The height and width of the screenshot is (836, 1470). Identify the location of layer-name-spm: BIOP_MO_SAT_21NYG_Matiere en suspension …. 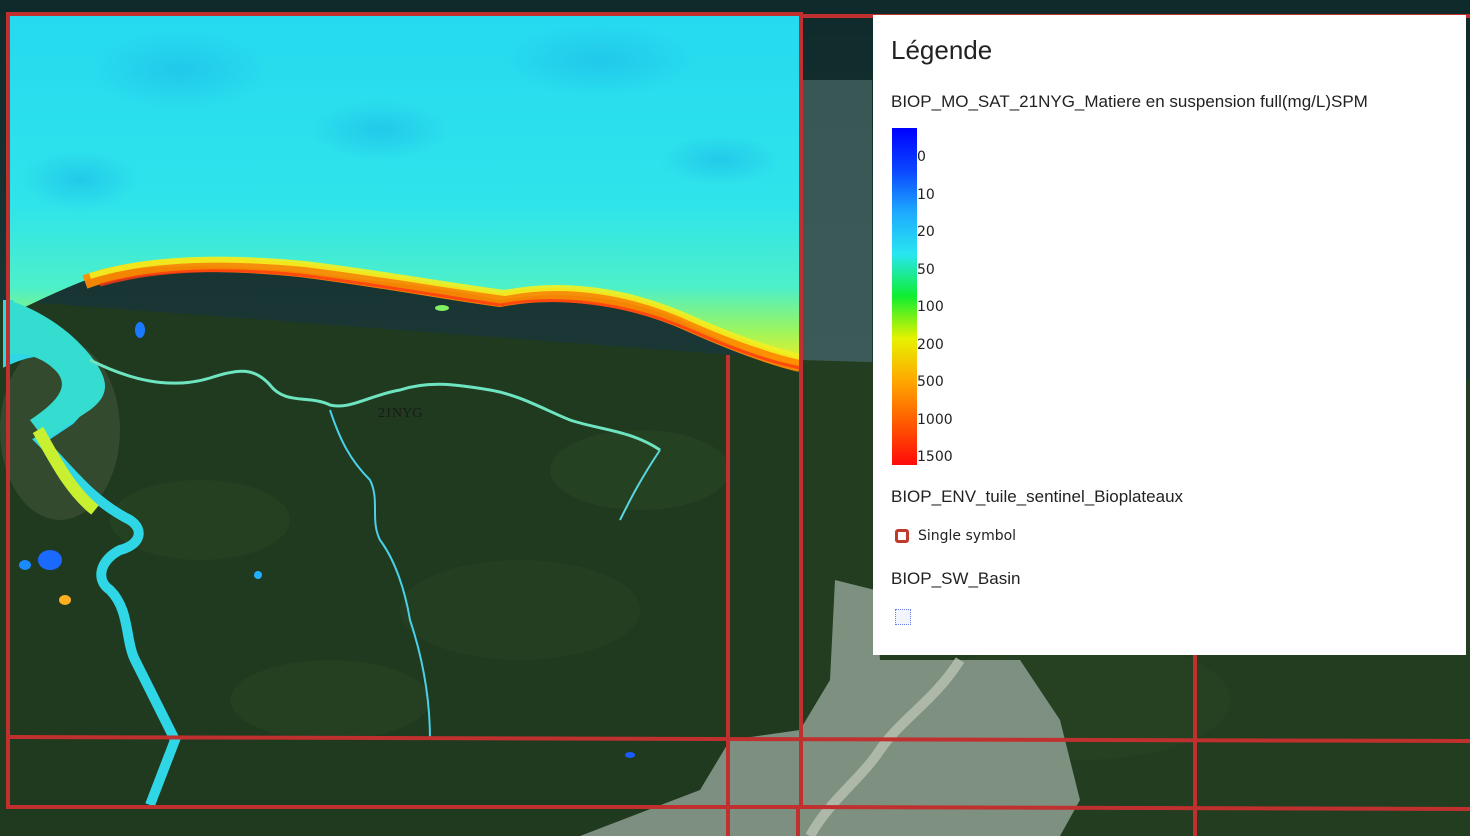
(1129, 101).